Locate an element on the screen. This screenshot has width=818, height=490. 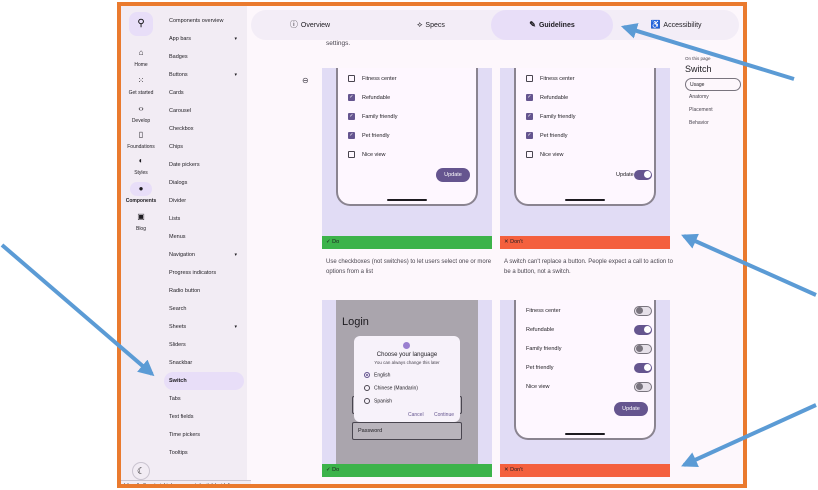
nav-item-lists: Lists is located at coordinates (204, 219).